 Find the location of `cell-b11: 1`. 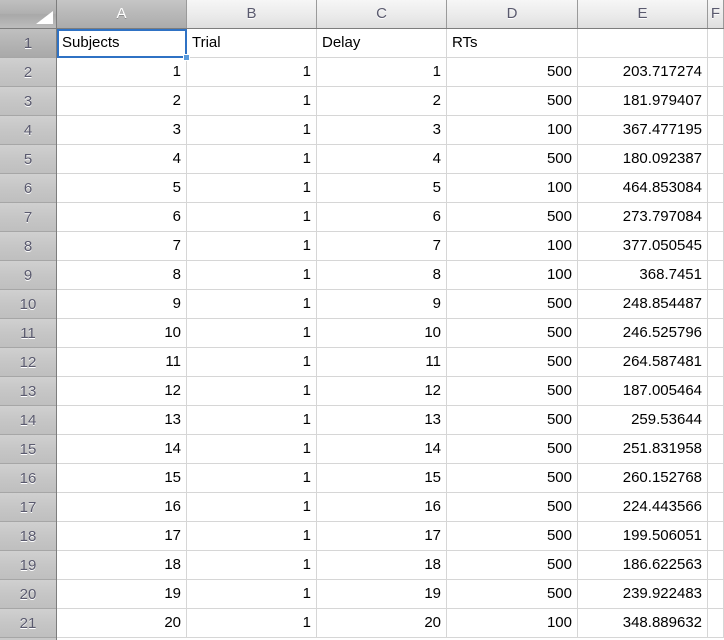

cell-b11: 1 is located at coordinates (252, 333).